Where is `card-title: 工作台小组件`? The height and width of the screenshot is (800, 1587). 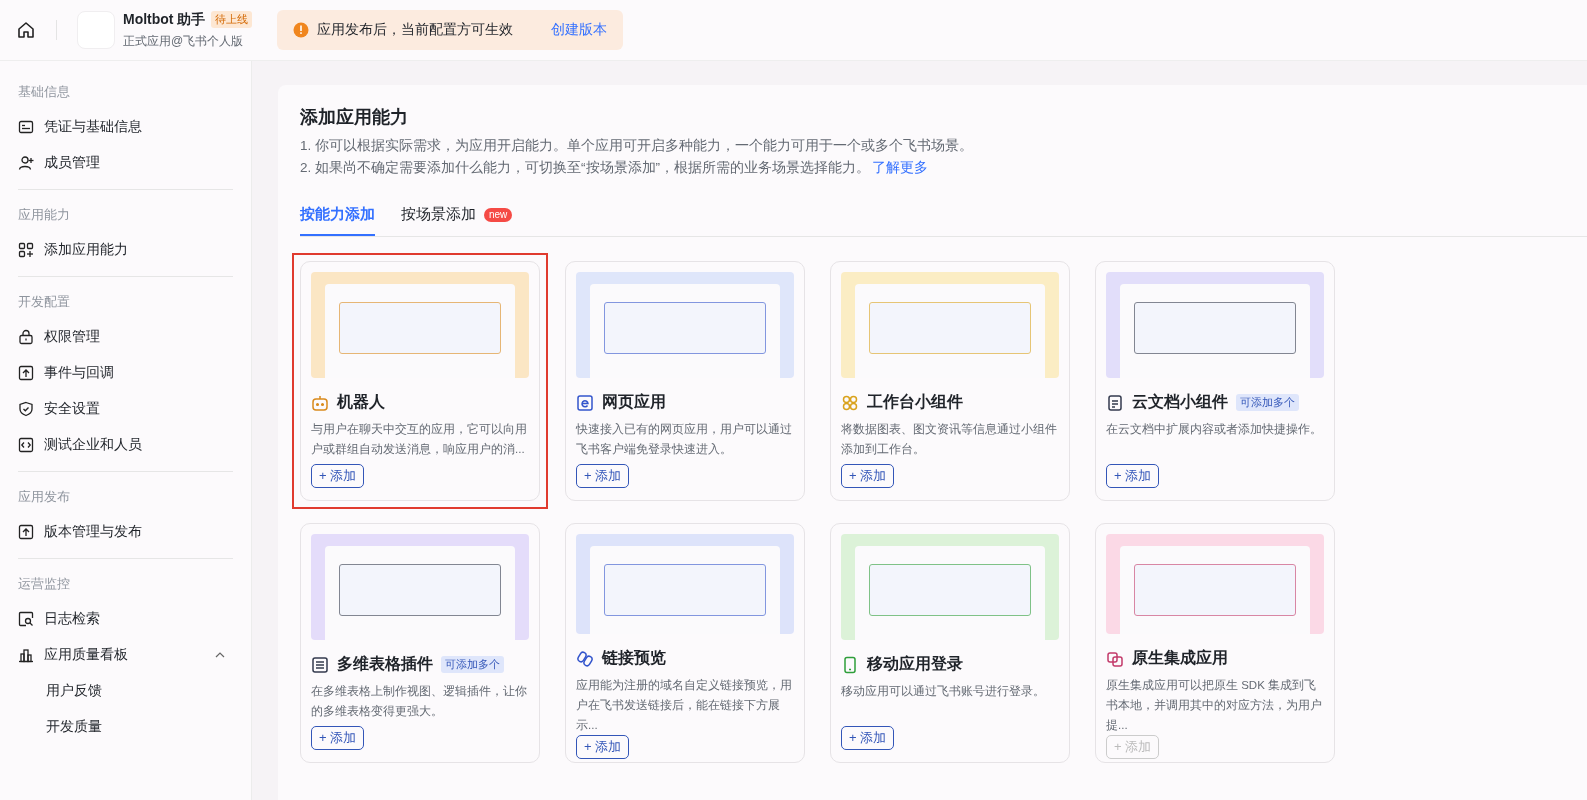
card-title: 工作台小组件 is located at coordinates (915, 402).